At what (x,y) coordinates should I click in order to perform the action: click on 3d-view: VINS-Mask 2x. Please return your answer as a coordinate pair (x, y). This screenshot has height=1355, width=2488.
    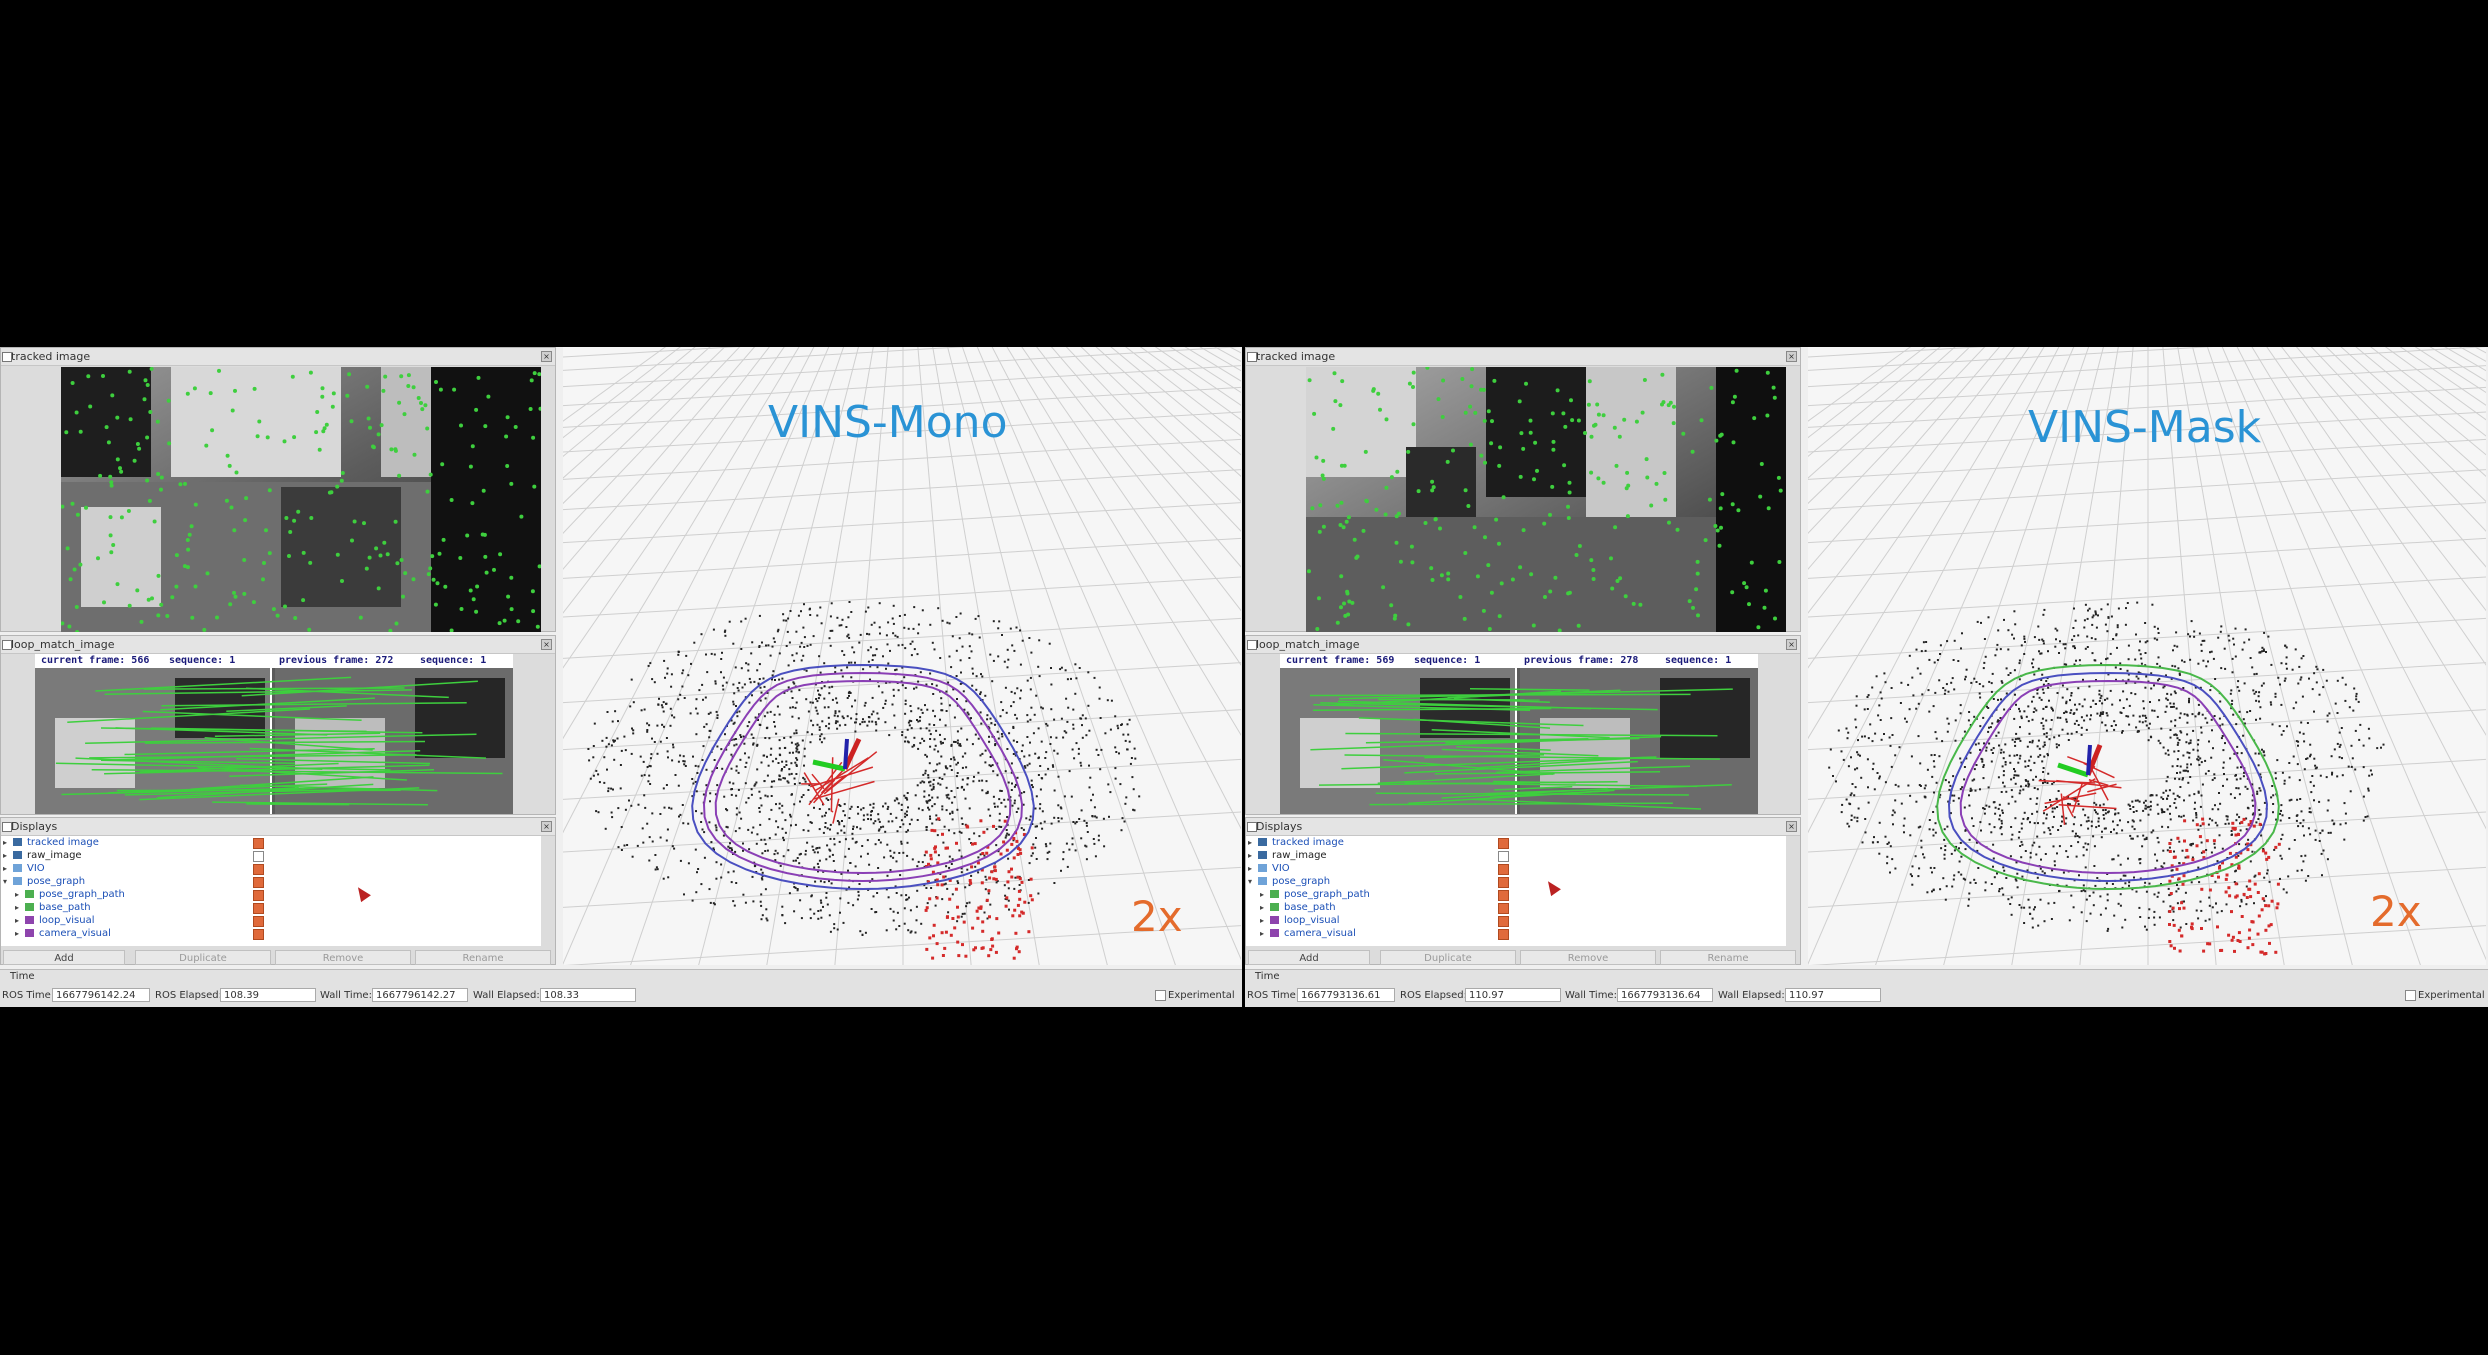
    Looking at the image, I should click on (2147, 656).